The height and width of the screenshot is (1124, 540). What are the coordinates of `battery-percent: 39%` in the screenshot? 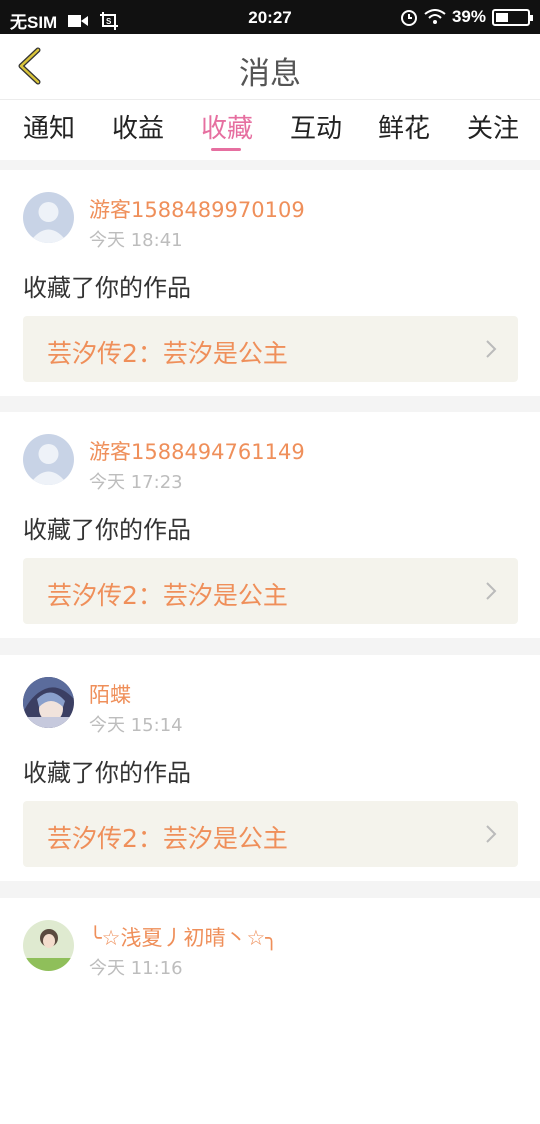 It's located at (468, 16).